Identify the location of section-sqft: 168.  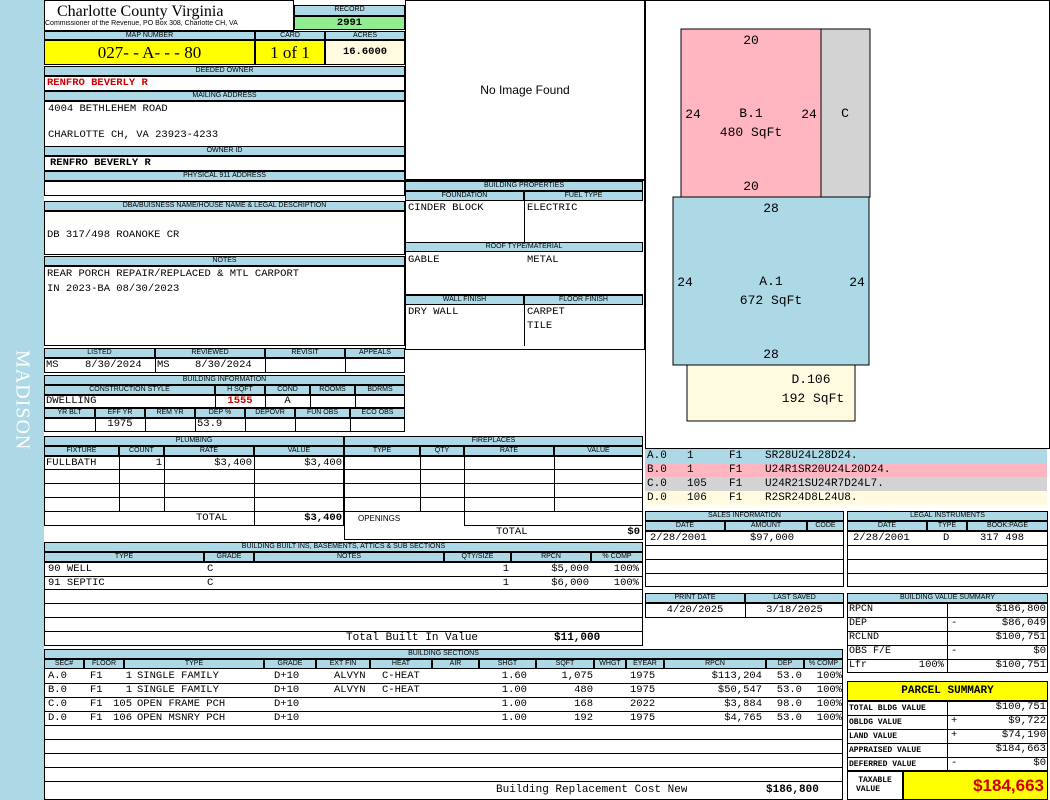
(583, 704).